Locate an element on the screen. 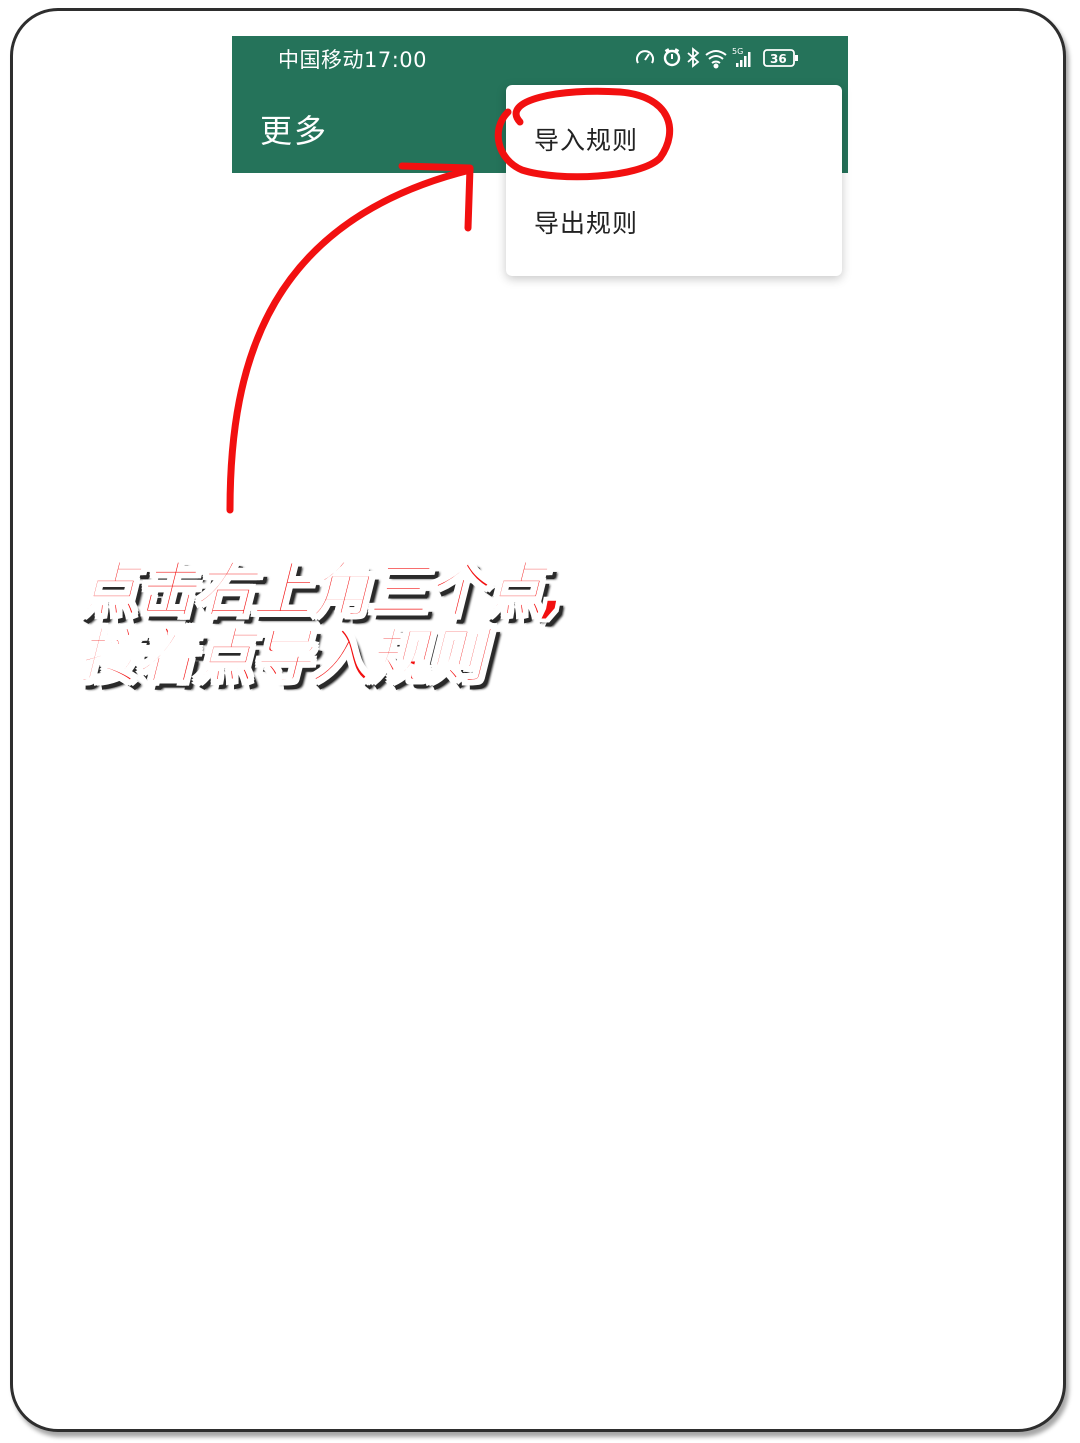 The width and height of the screenshot is (1080, 1443). wifi-icon is located at coordinates (716, 59).